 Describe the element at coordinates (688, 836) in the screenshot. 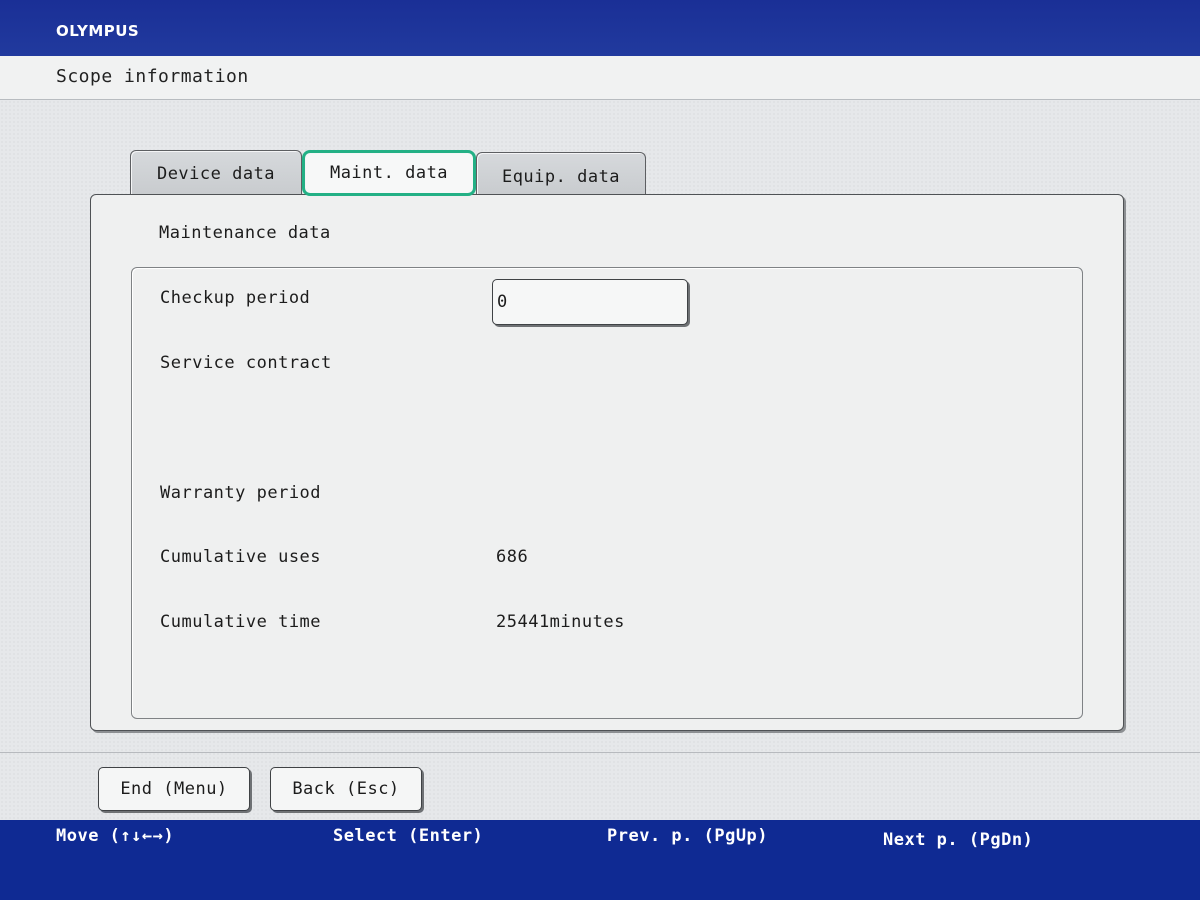

I see `prev-page-hint: Prev. p. (PgUp)` at that location.